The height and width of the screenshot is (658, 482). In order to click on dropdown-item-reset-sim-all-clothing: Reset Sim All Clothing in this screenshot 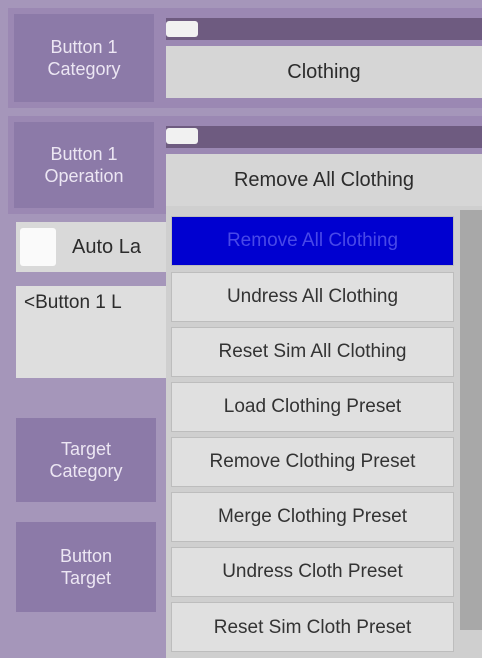, I will do `click(312, 352)`.